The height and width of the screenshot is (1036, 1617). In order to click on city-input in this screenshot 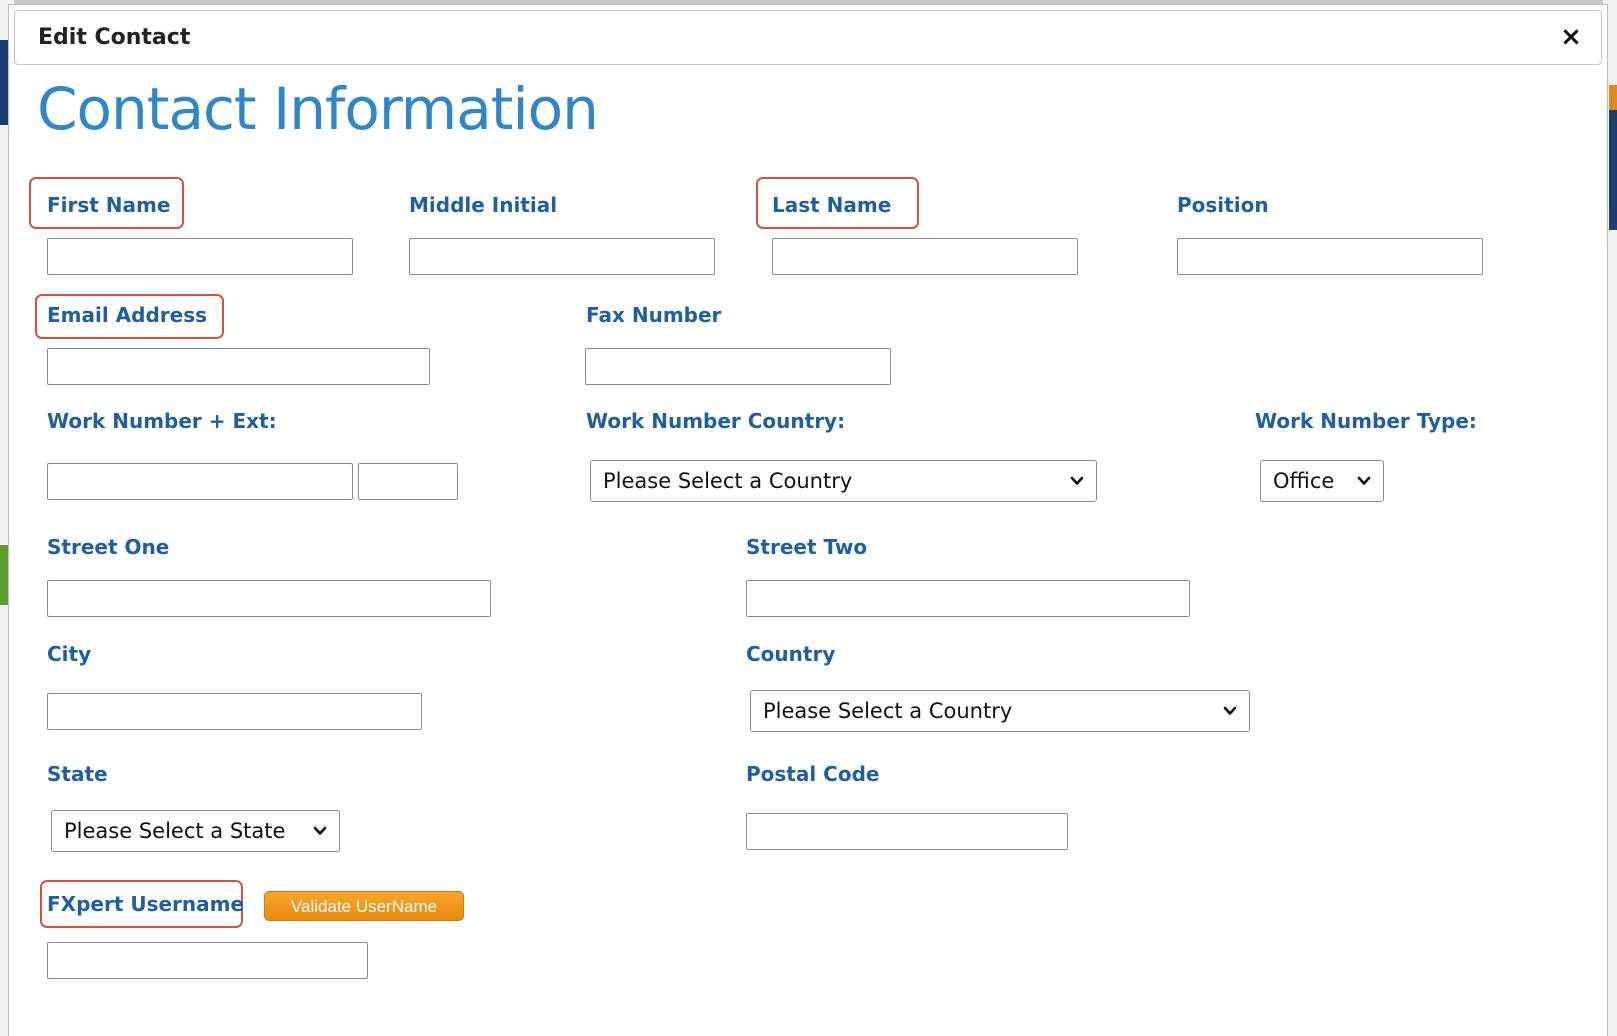, I will do `click(234, 711)`.